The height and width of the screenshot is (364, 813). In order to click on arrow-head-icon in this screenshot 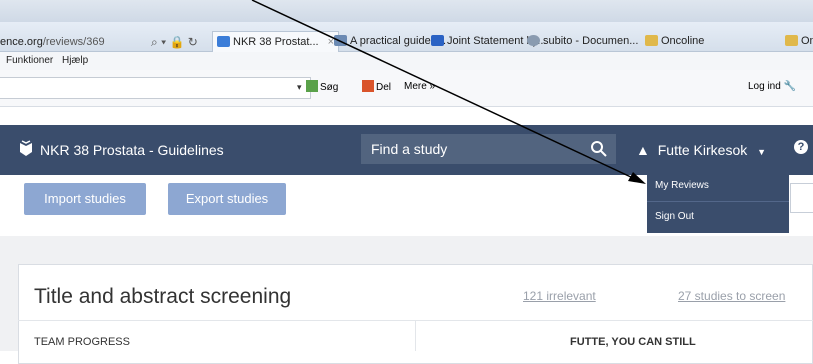, I will do `click(637, 178)`.